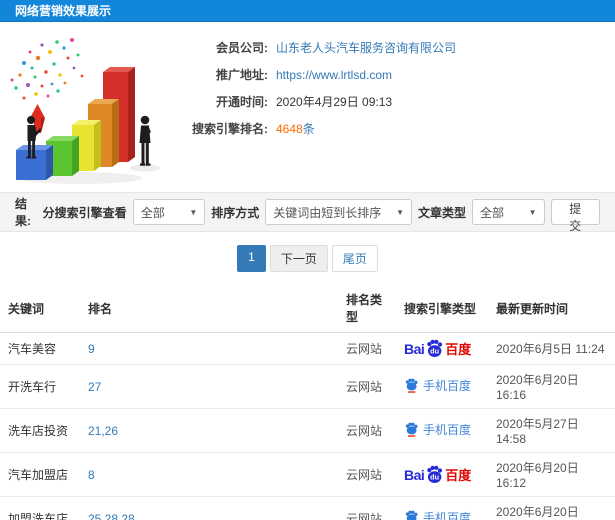 This screenshot has width=615, height=520. I want to click on header-updated: 最新更新时间, so click(551, 308).